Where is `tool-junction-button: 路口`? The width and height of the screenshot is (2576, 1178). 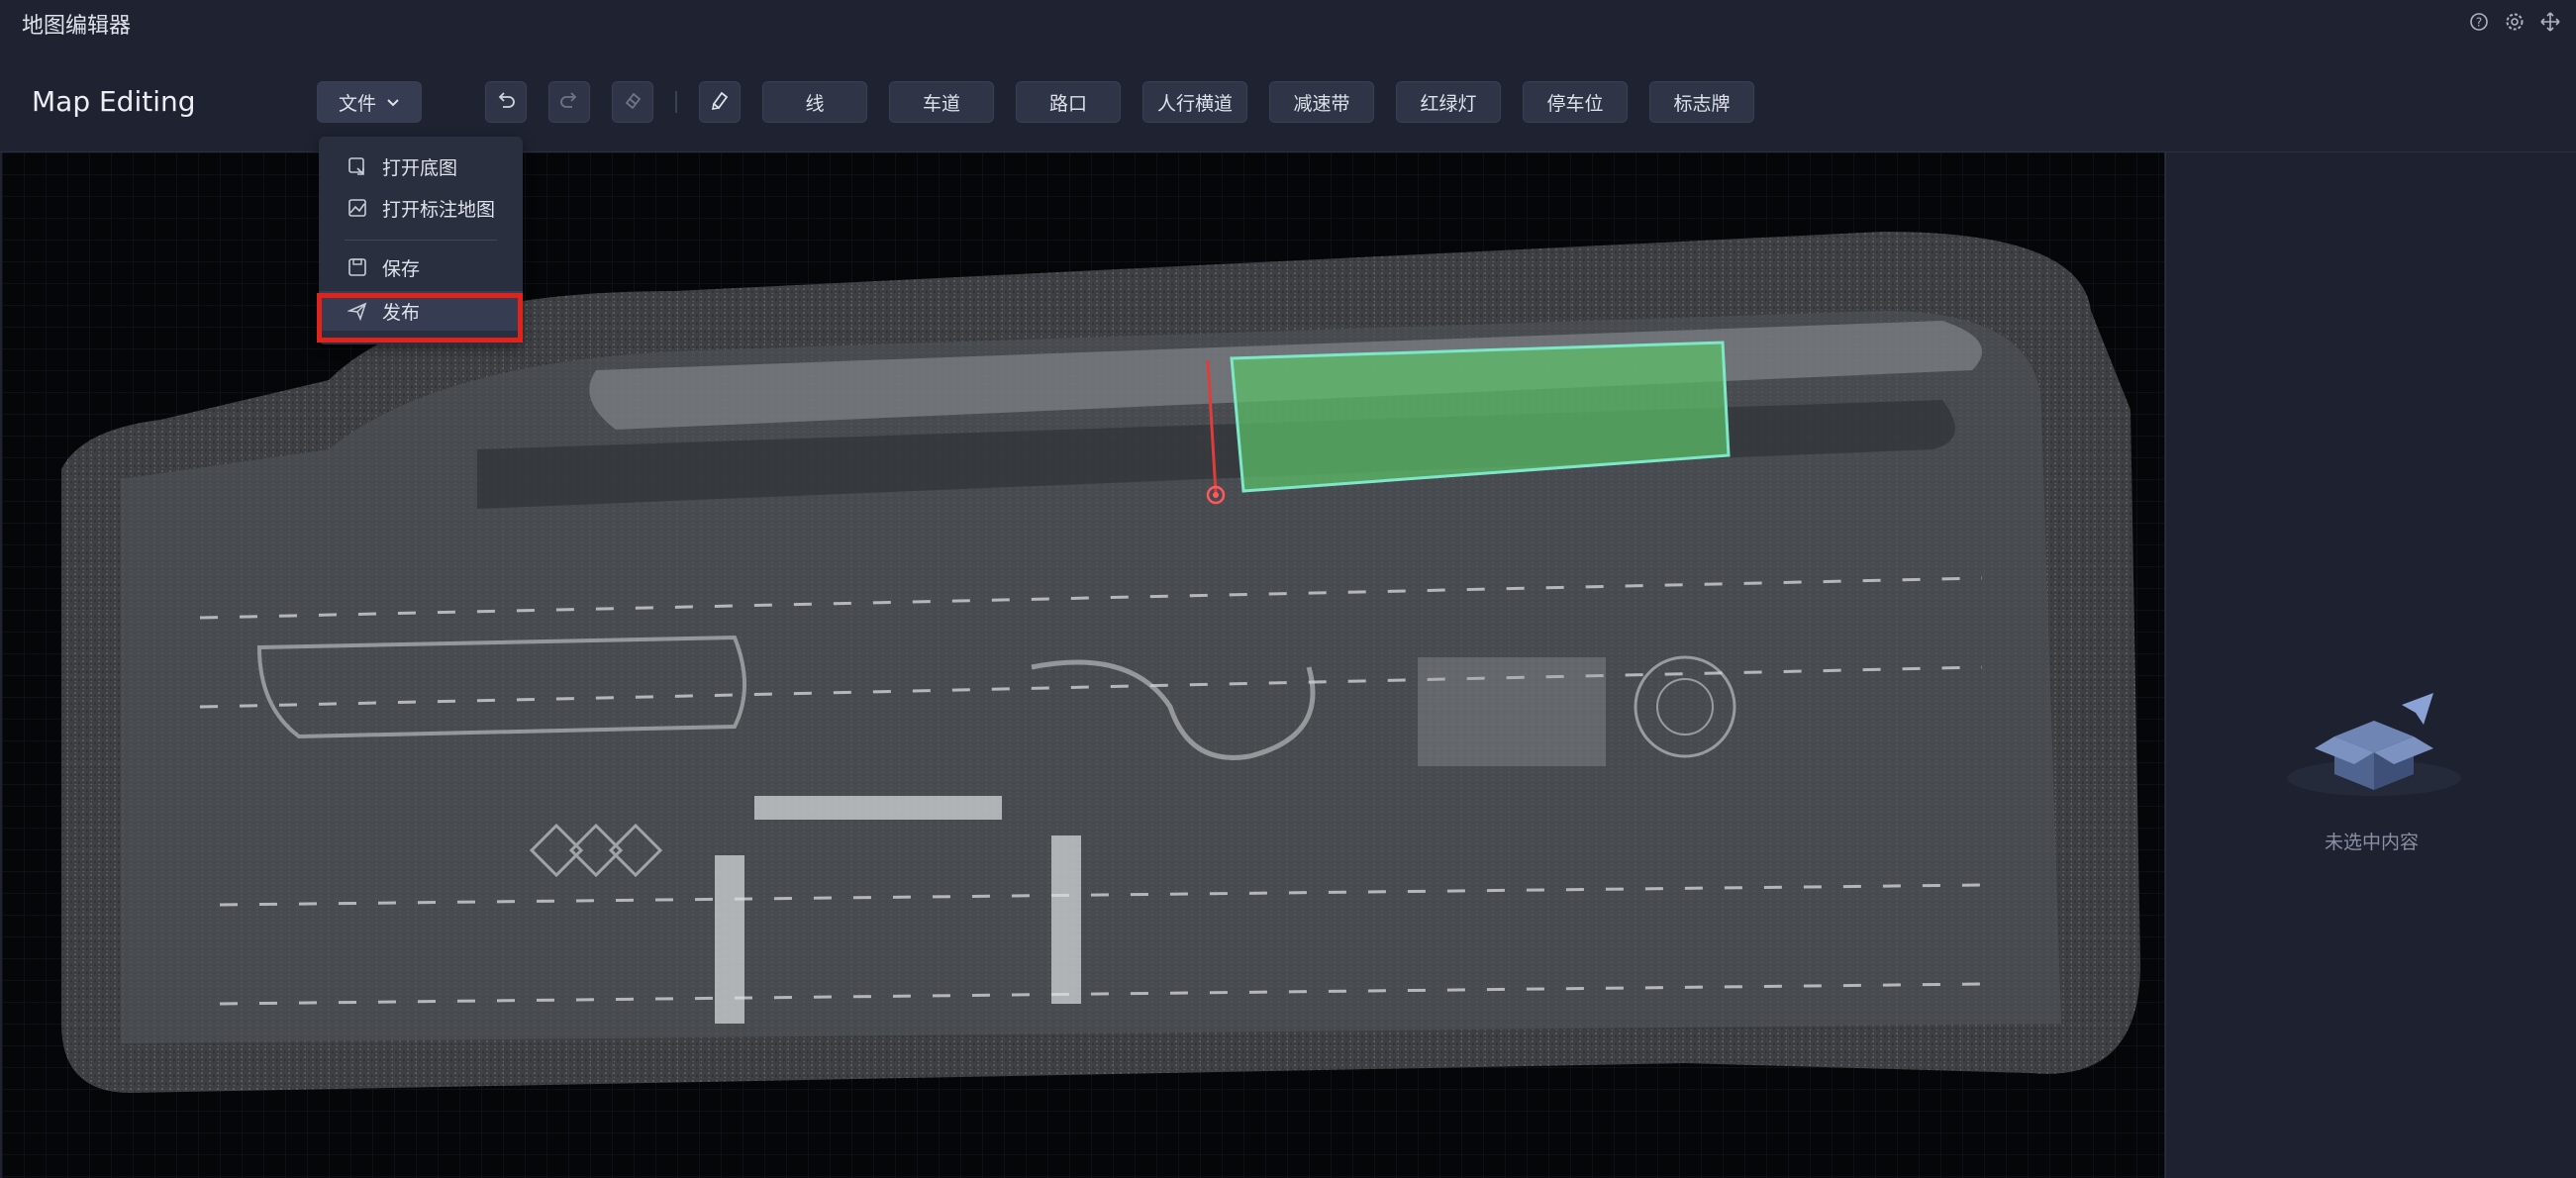
tool-junction-button: 路口 is located at coordinates (1068, 102).